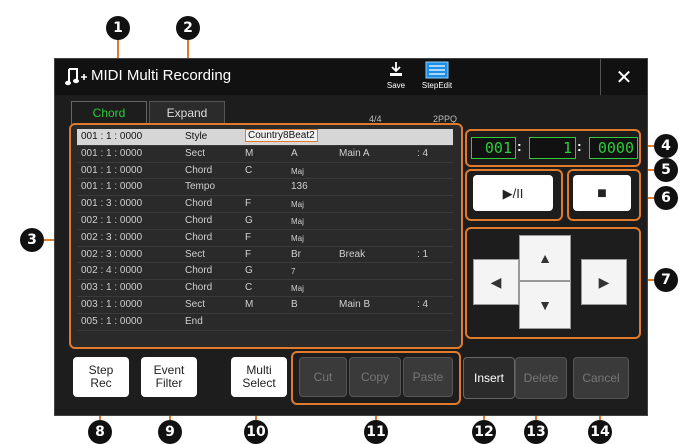 Image resolution: width=686 pixels, height=444 pixels. I want to click on event-value-3: Break, so click(352, 254).